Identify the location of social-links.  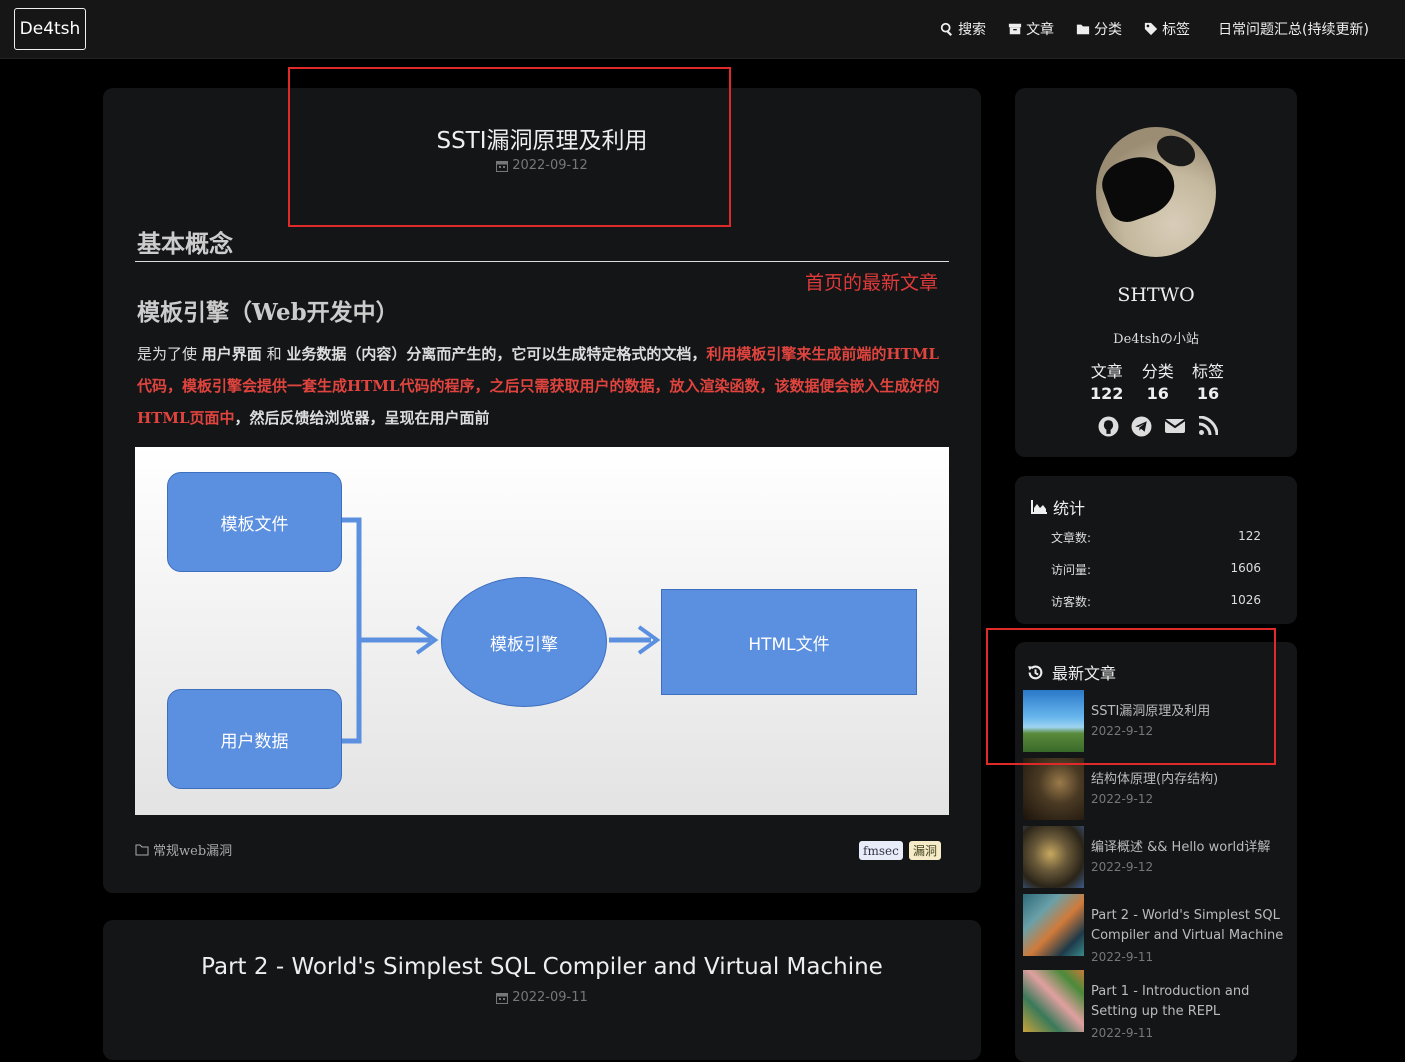
(1158, 426).